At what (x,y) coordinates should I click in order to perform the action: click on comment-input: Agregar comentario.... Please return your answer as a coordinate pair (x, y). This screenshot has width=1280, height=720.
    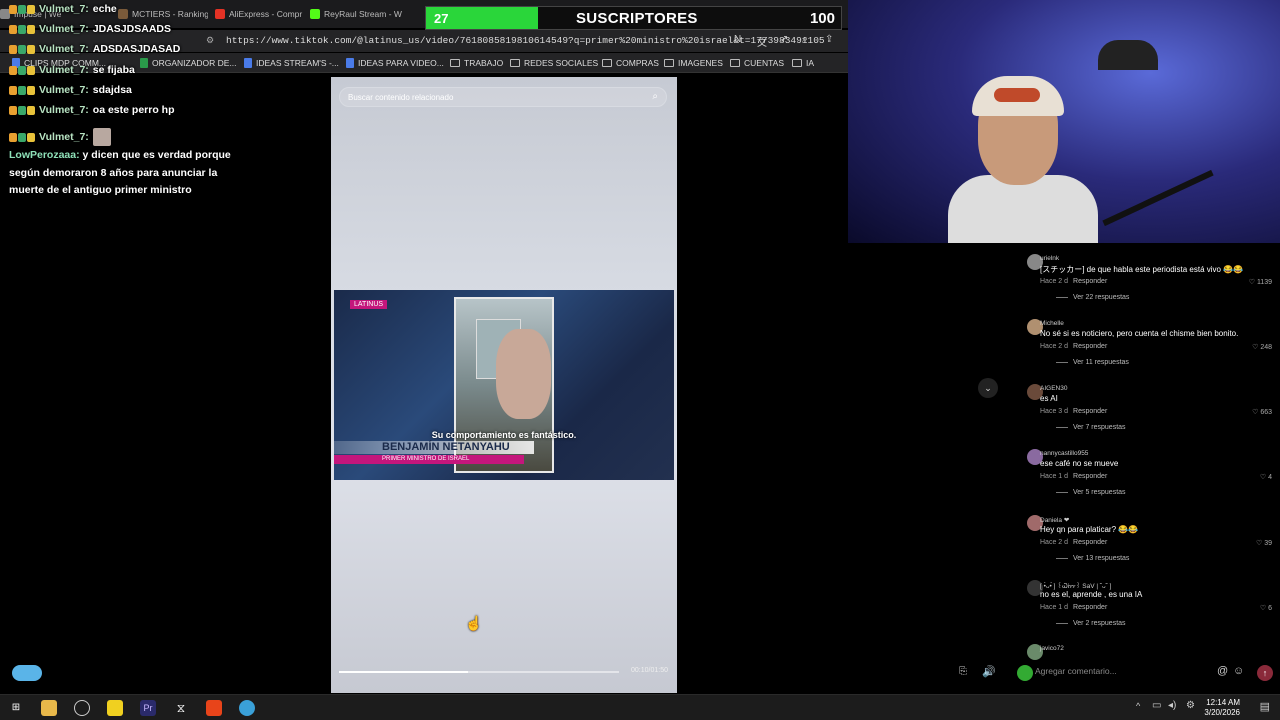
    Looking at the image, I should click on (1076, 671).